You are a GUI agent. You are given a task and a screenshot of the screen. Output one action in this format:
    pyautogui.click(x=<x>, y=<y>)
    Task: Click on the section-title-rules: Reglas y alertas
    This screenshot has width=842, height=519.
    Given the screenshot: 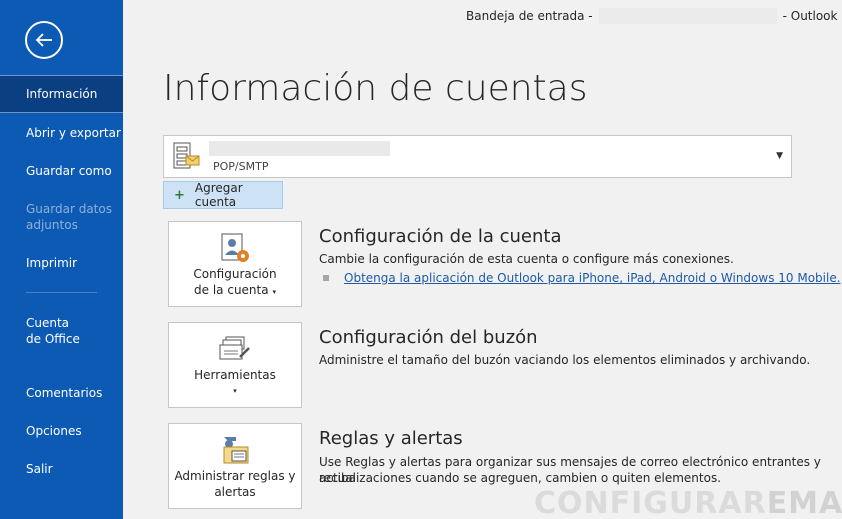 What is the action you would take?
    pyautogui.click(x=391, y=438)
    